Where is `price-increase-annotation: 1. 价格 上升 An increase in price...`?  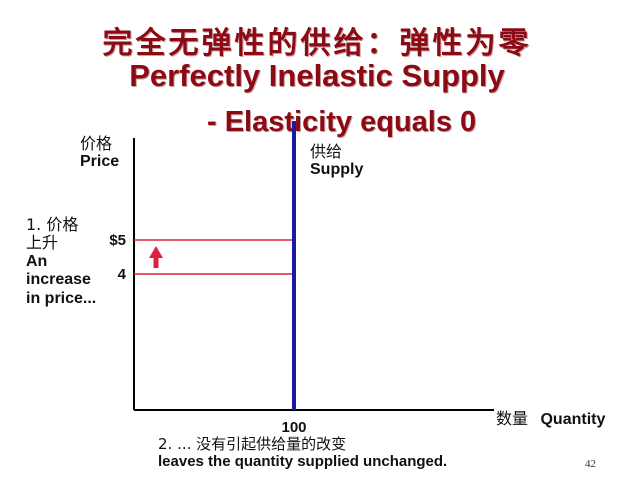 price-increase-annotation: 1. 价格 上升 An increase in price... is located at coordinates (76, 261).